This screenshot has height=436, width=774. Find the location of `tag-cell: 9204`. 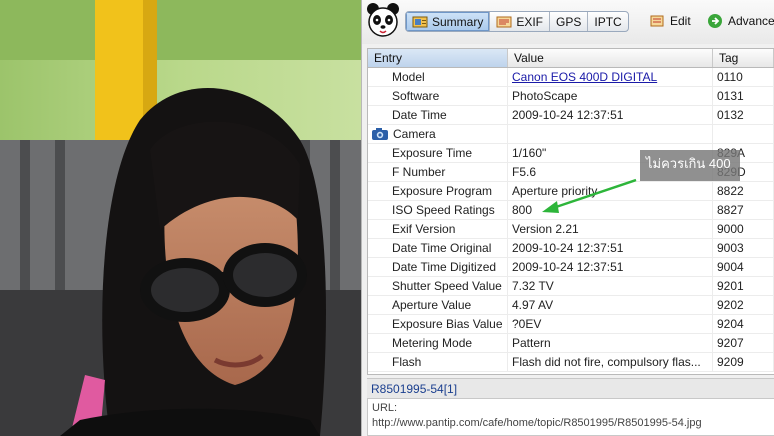

tag-cell: 9204 is located at coordinates (743, 324).